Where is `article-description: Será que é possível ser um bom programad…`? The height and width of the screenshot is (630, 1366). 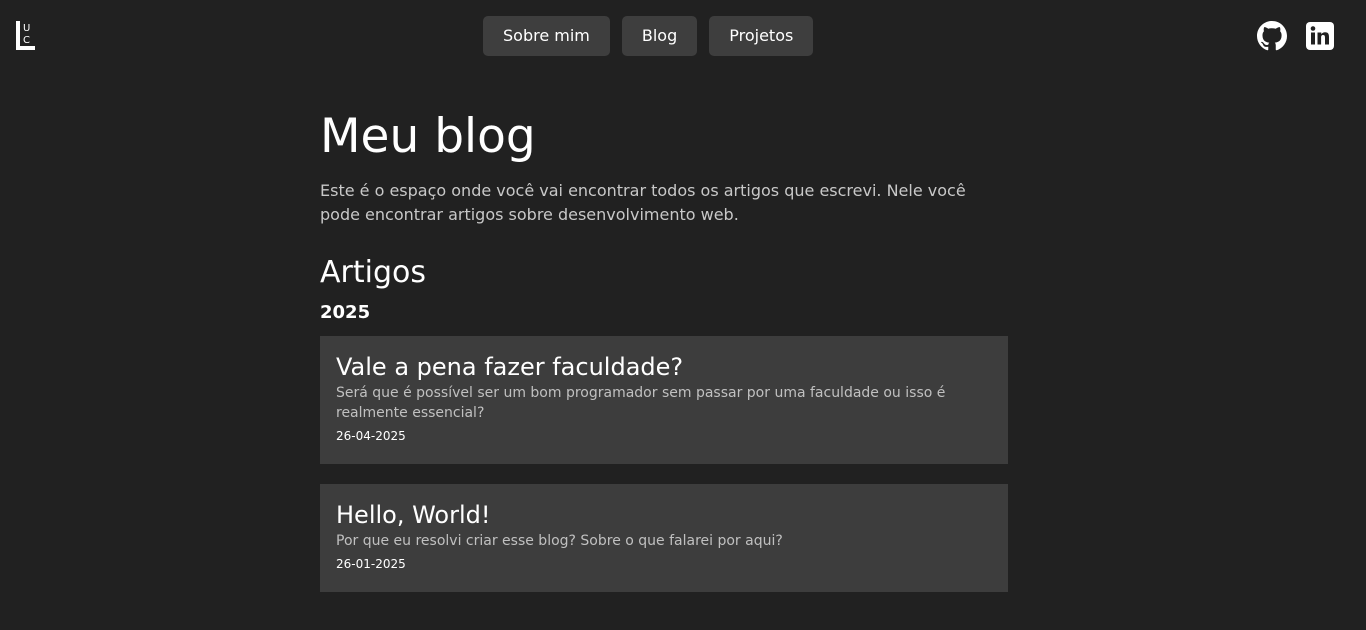
article-description: Será que é possível ser um bom programad… is located at coordinates (641, 403).